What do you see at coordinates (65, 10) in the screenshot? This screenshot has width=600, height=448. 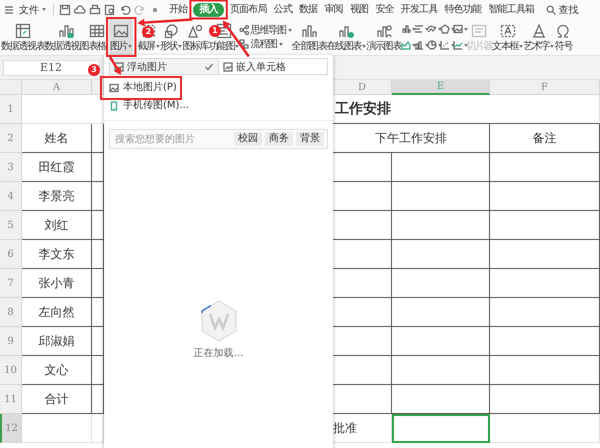 I see `save-icon` at bounding box center [65, 10].